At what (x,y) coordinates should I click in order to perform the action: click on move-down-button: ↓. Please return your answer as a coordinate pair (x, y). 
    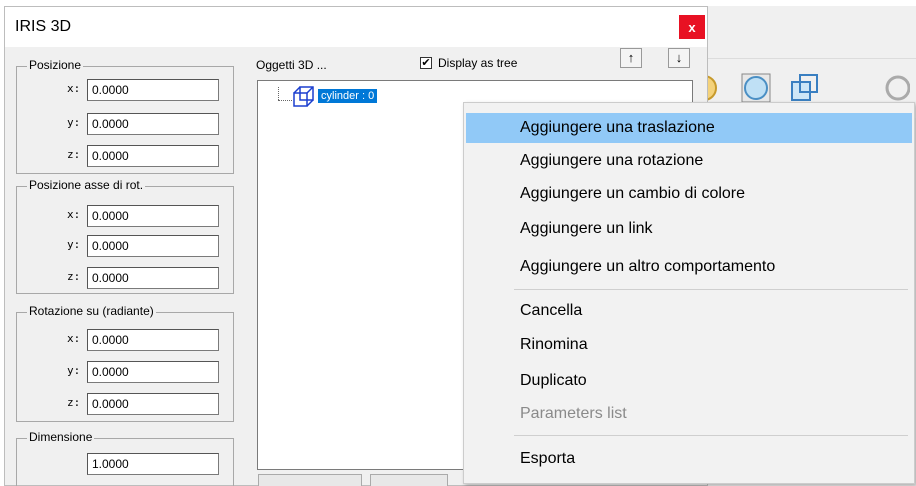
    Looking at the image, I should click on (679, 58).